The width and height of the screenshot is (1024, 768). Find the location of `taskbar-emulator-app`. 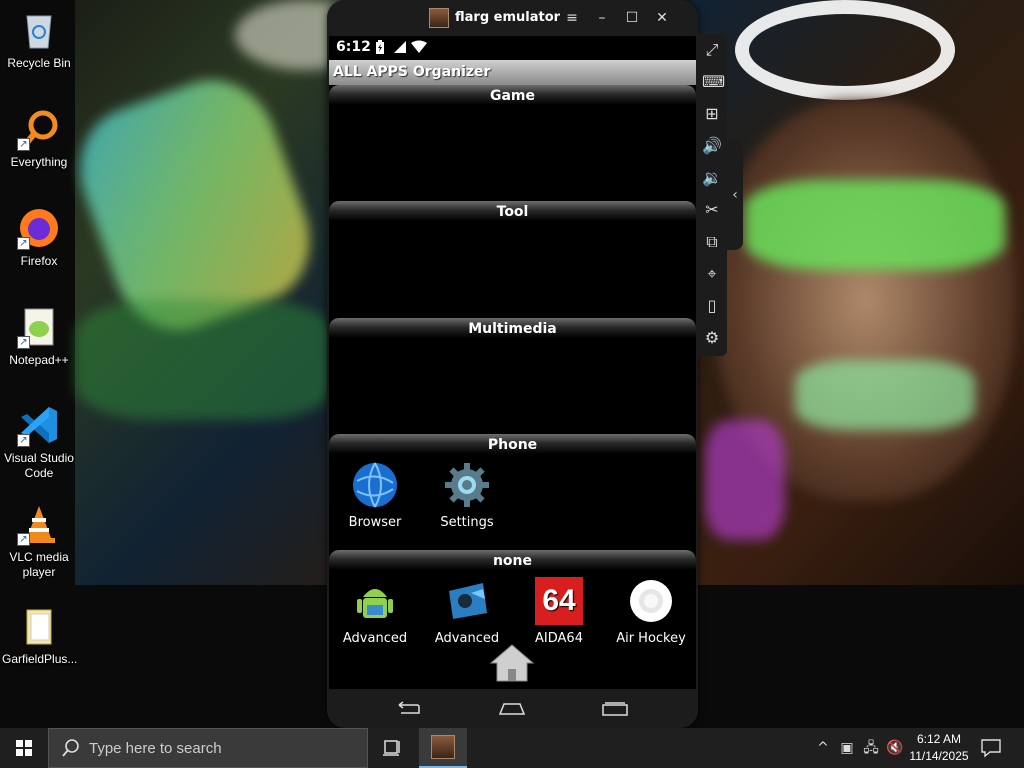

taskbar-emulator-app is located at coordinates (443, 748).